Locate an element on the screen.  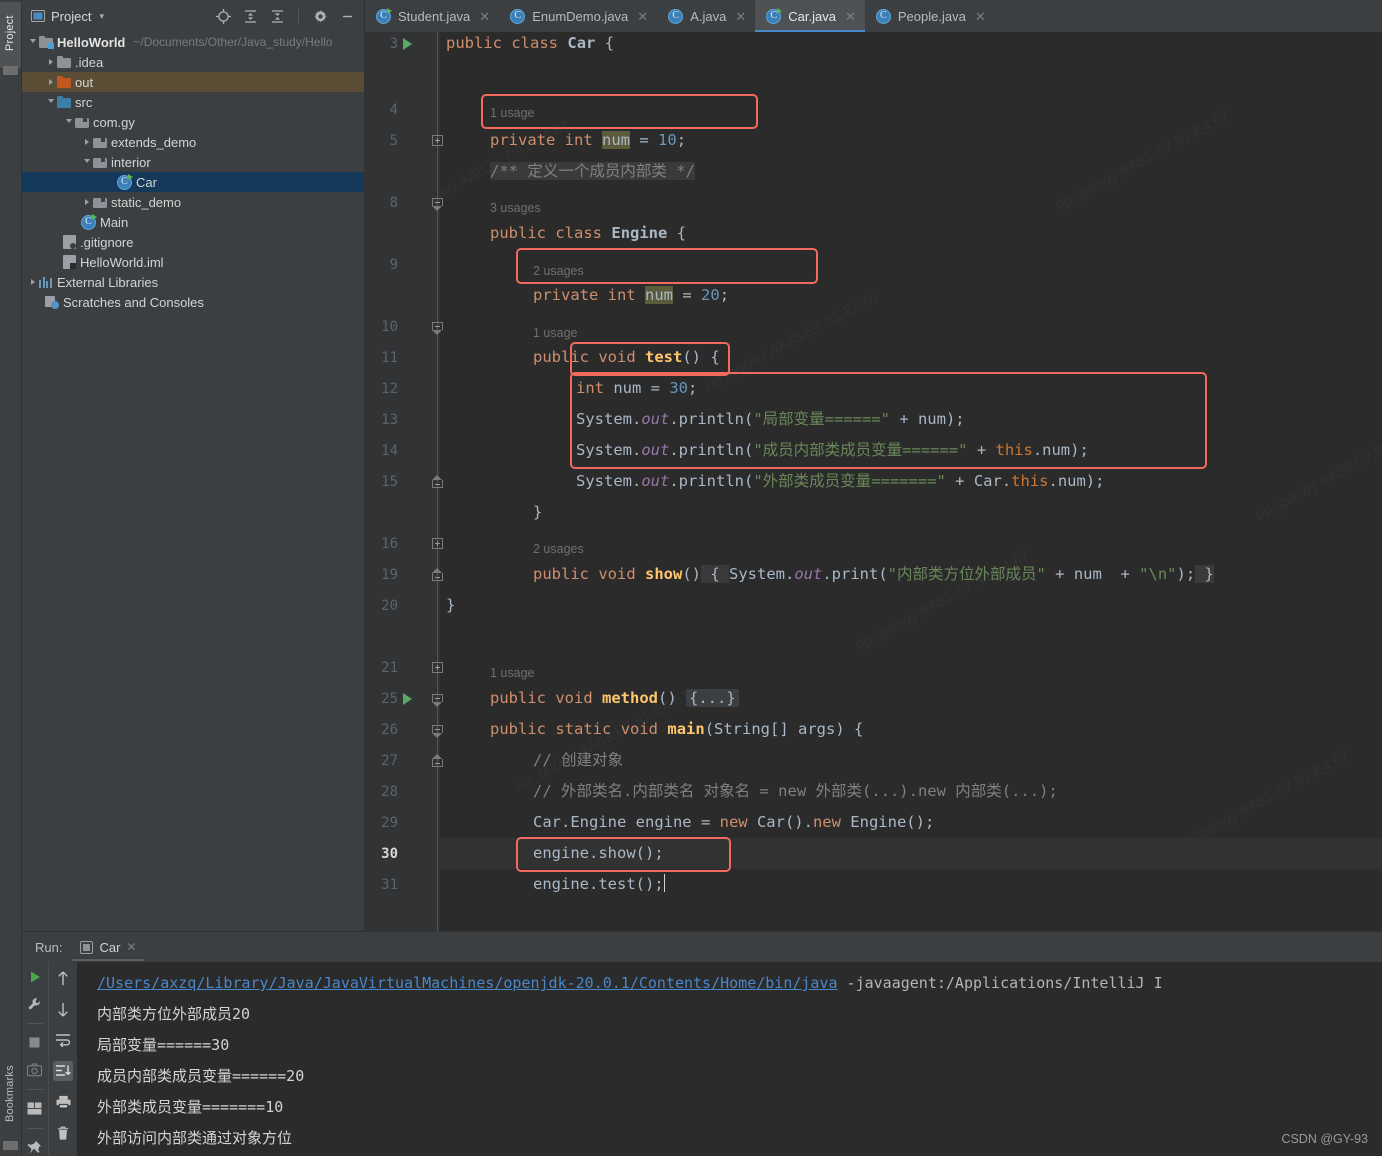
trash-icon is located at coordinates (63, 1133).